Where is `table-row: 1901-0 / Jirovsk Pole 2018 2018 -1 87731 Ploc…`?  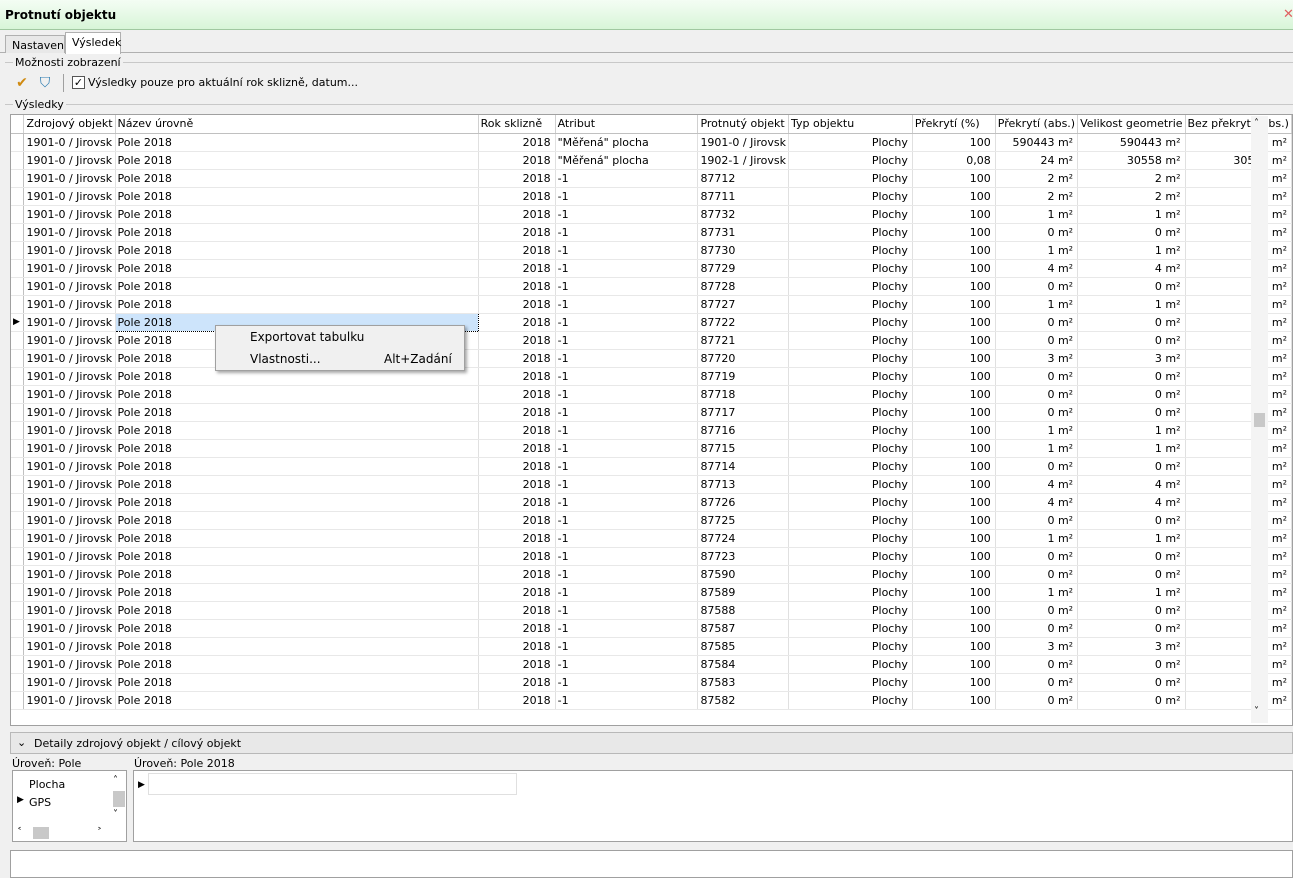 table-row: 1901-0 / Jirovsk Pole 2018 2018 -1 87731 Ploc… is located at coordinates (651, 232).